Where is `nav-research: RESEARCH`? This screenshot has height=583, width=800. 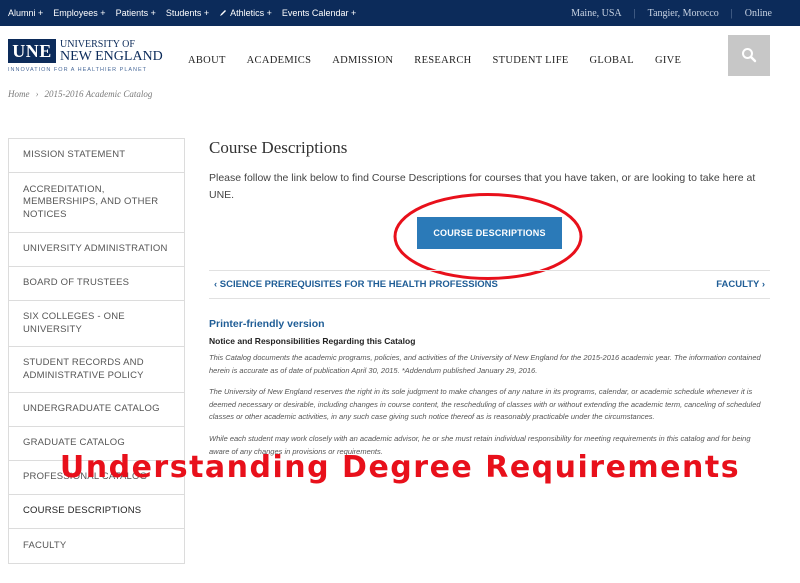 nav-research: RESEARCH is located at coordinates (442, 60).